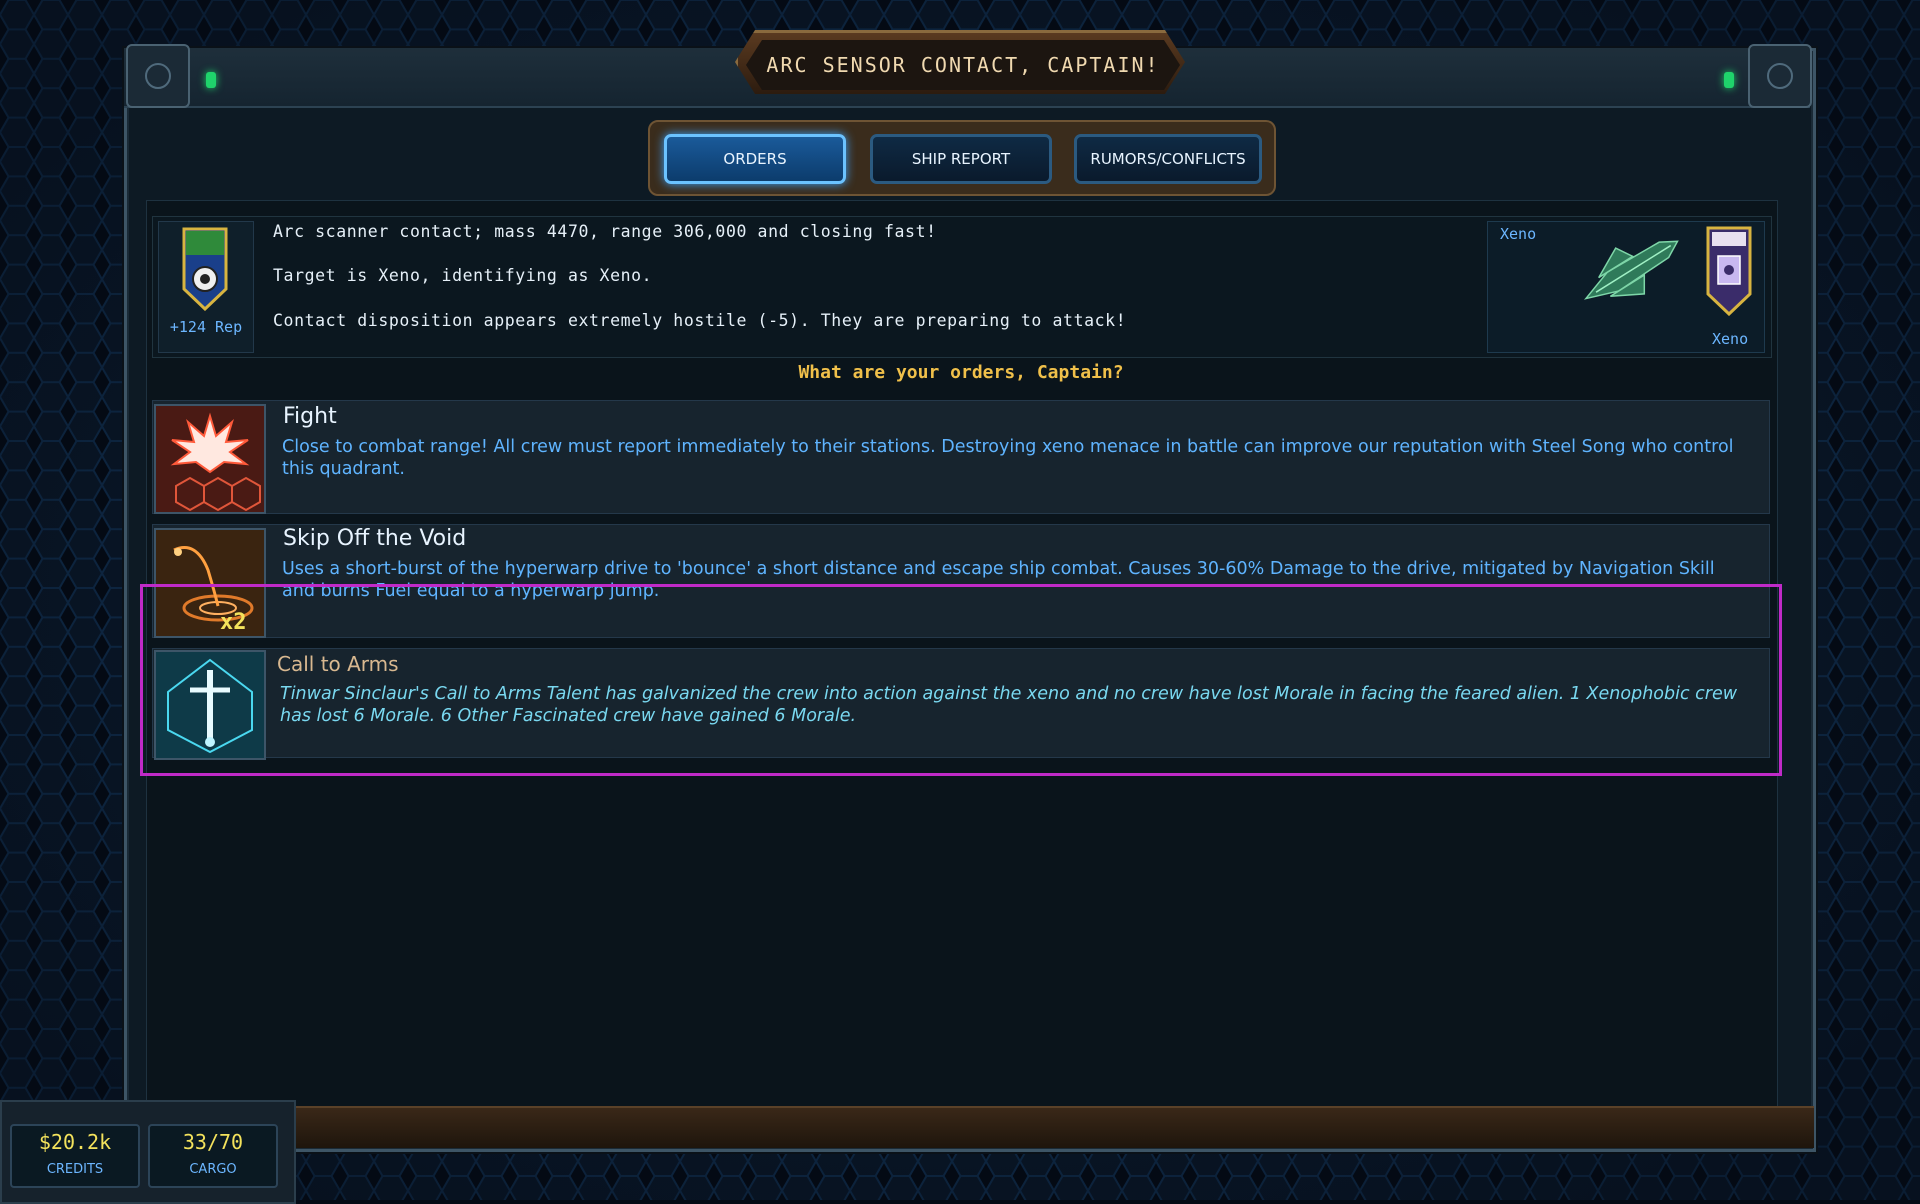  What do you see at coordinates (1730, 339) in the screenshot?
I see `enemy-name-bottom: Xeno` at bounding box center [1730, 339].